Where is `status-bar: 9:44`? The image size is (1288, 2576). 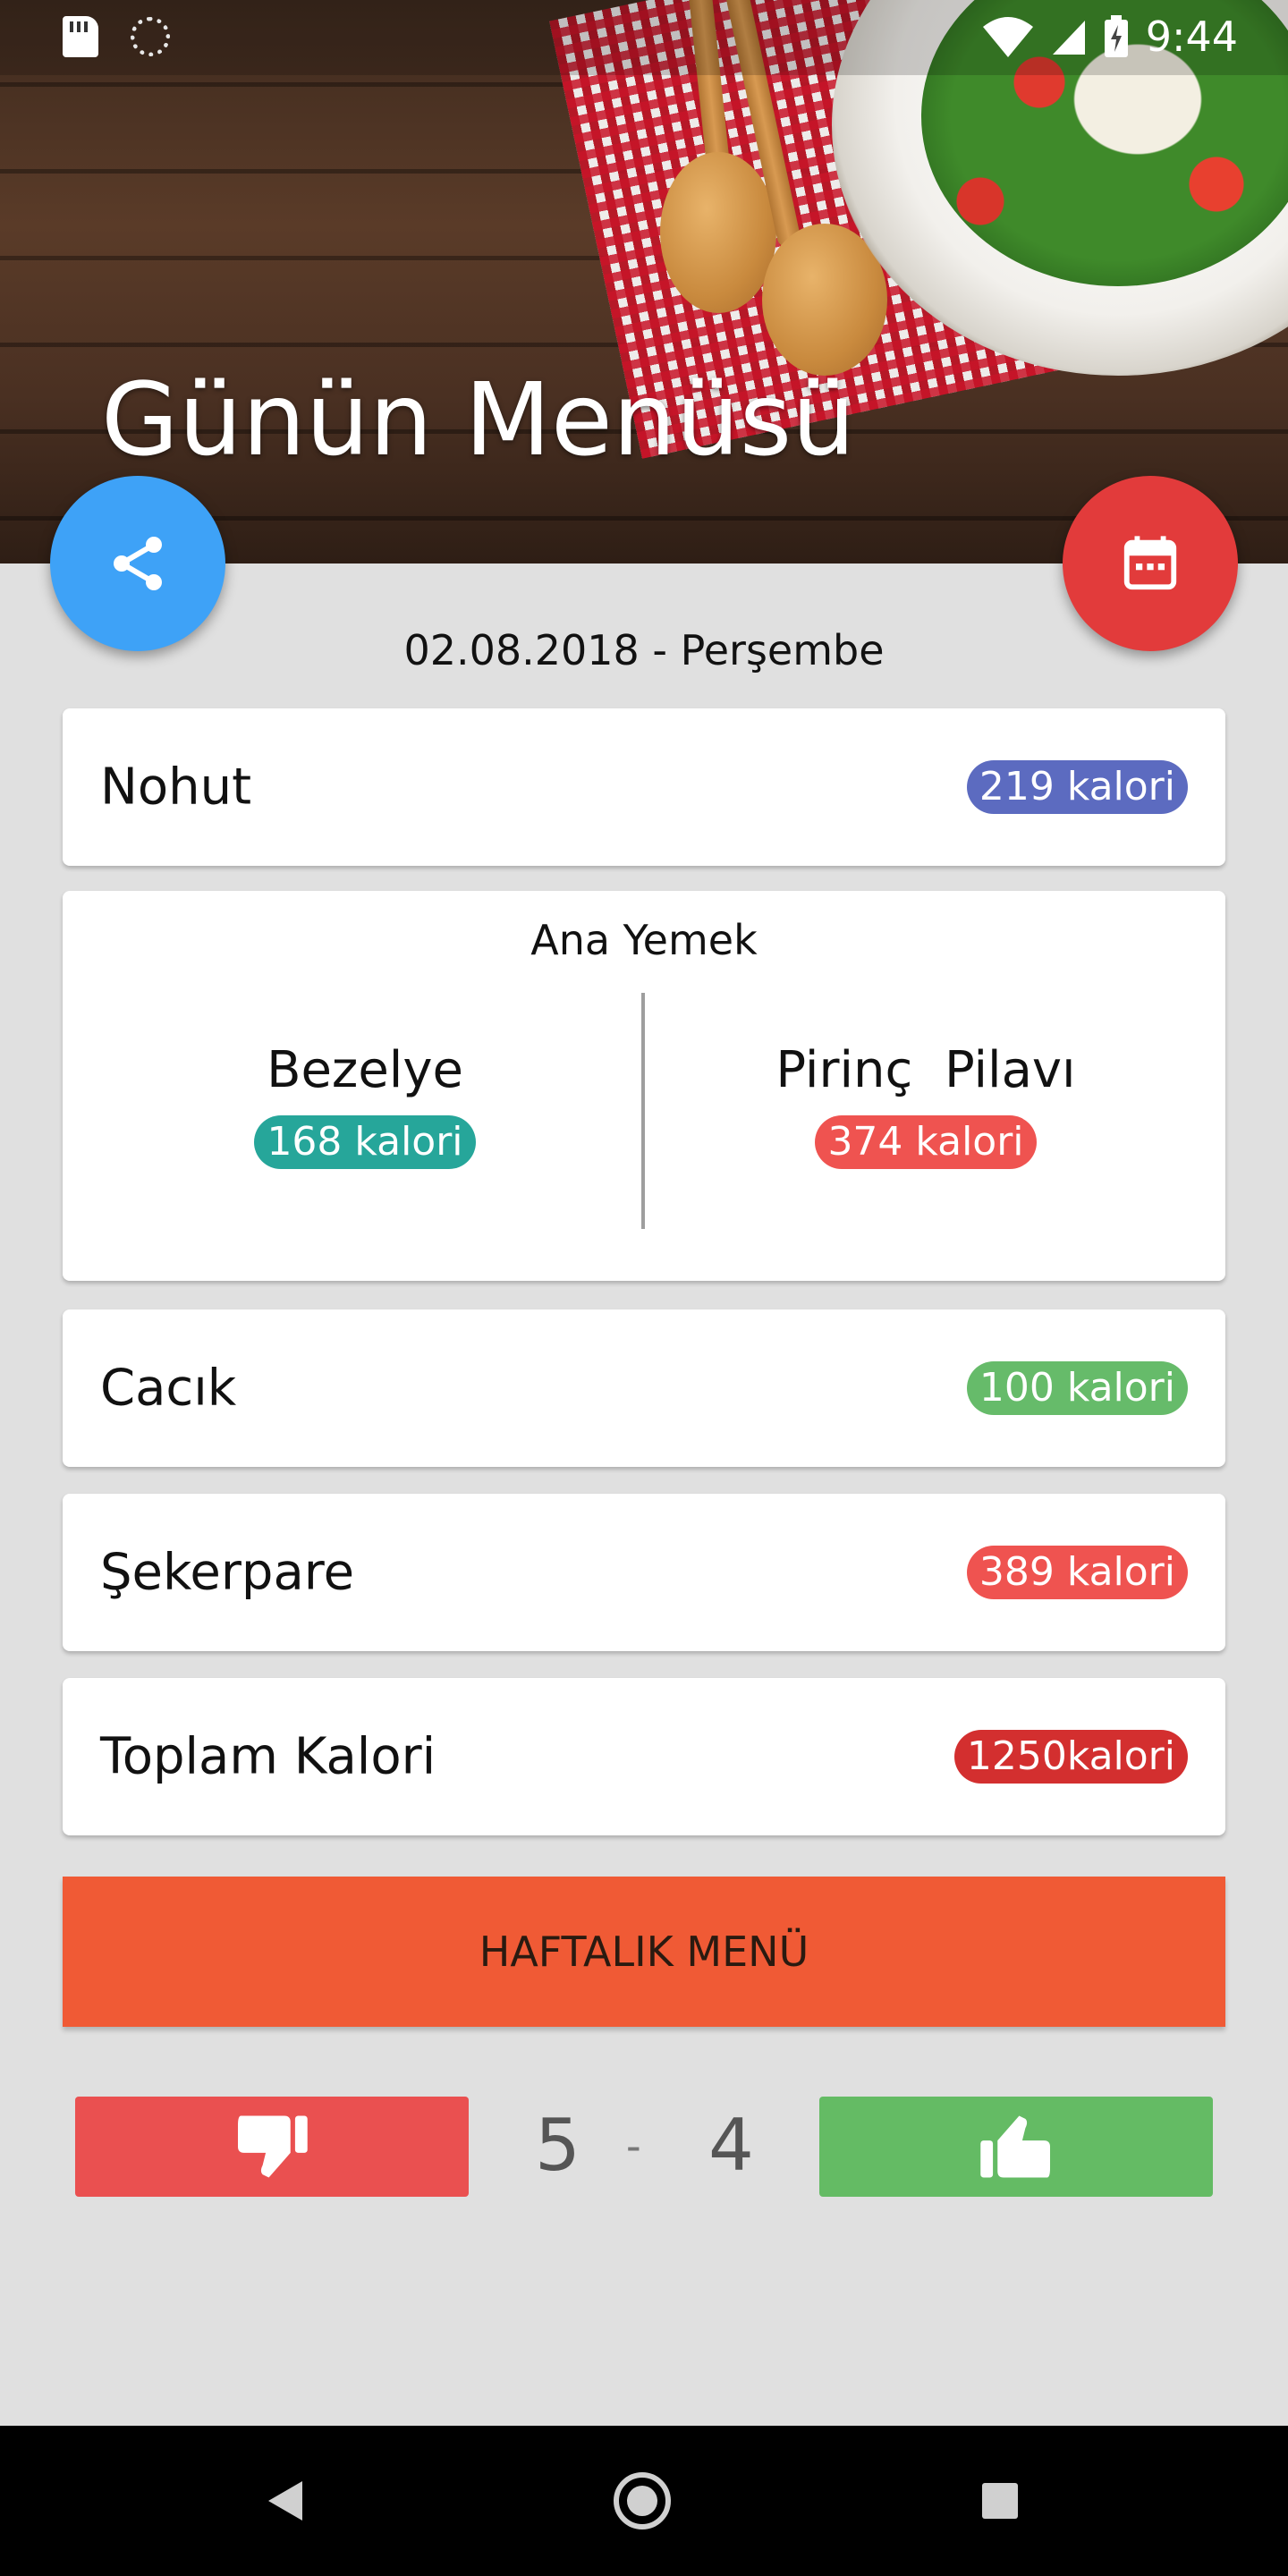
status-bar: 9:44 is located at coordinates (644, 37).